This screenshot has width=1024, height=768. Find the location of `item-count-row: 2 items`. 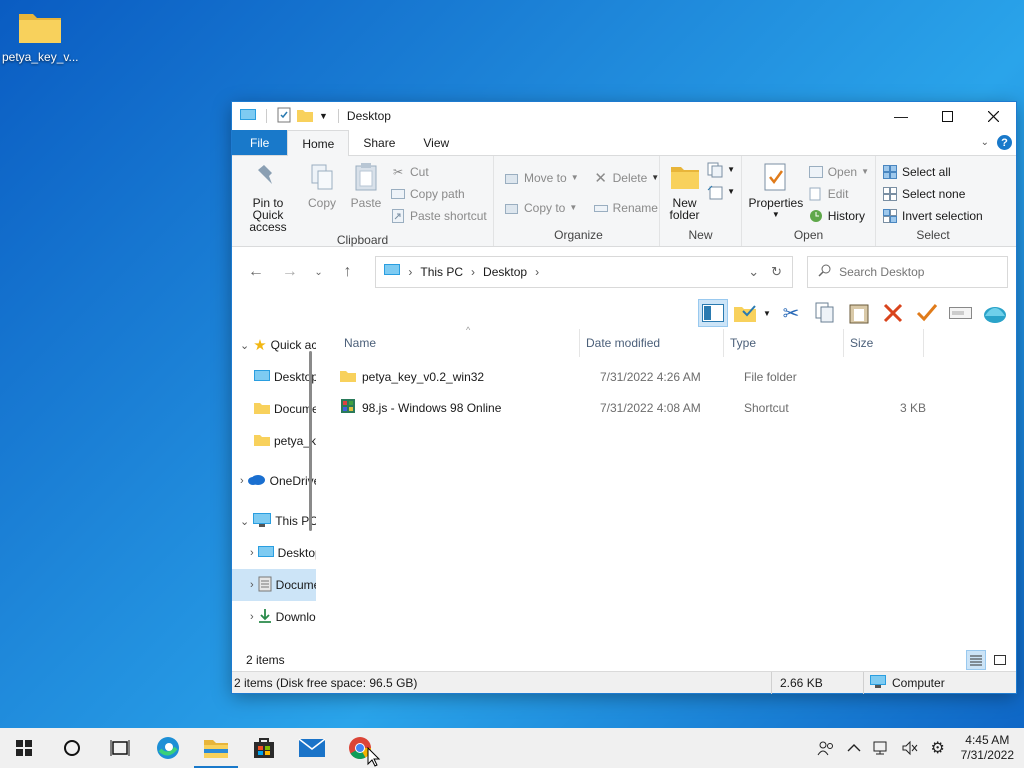

item-count-row: 2 items is located at coordinates (624, 660).